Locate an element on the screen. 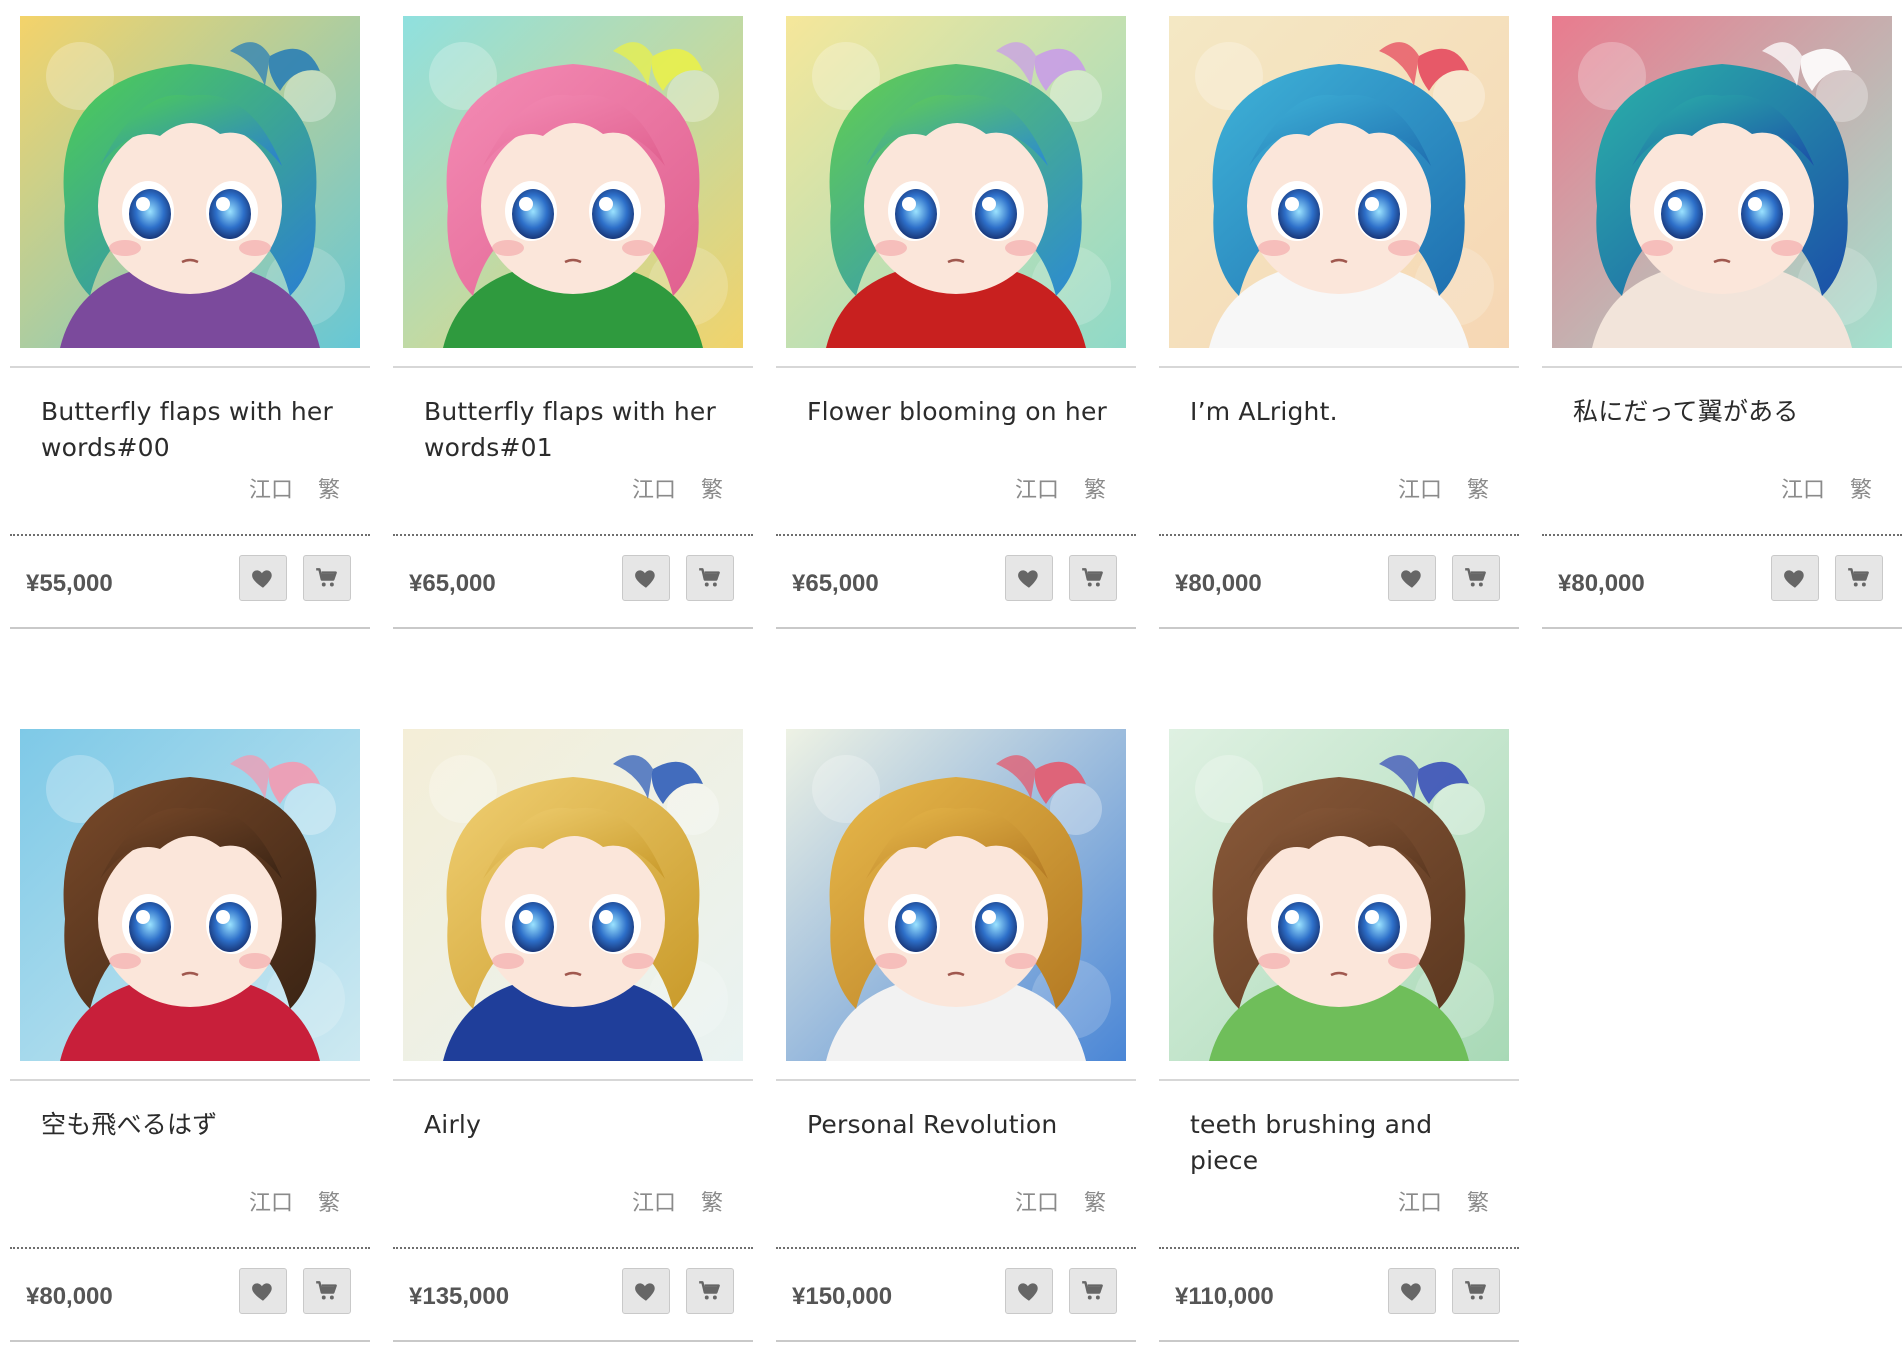 This screenshot has height=1349, width=1902. artwork-title: 空も飛べるはず is located at coordinates (196, 1125).